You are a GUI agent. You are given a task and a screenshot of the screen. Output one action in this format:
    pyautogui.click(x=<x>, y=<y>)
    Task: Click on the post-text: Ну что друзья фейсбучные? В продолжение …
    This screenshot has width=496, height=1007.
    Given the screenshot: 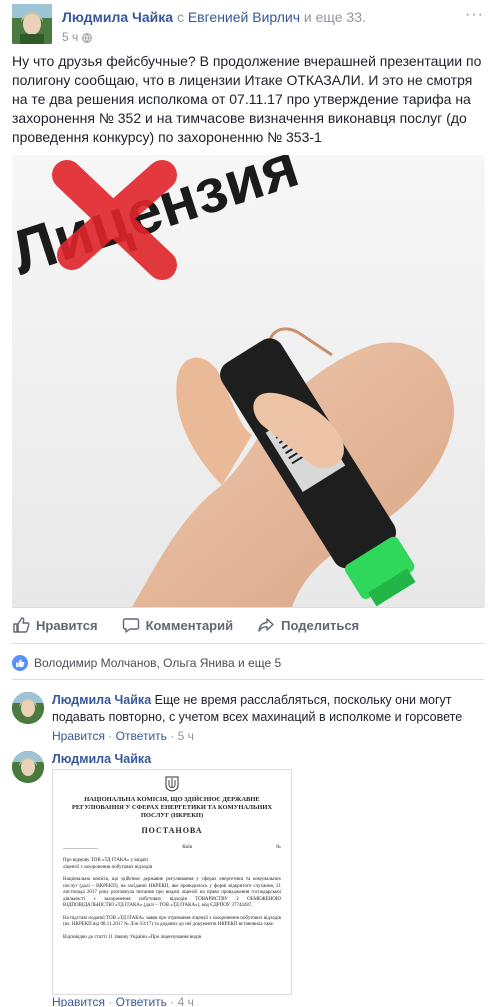 What is the action you would take?
    pyautogui.click(x=247, y=99)
    